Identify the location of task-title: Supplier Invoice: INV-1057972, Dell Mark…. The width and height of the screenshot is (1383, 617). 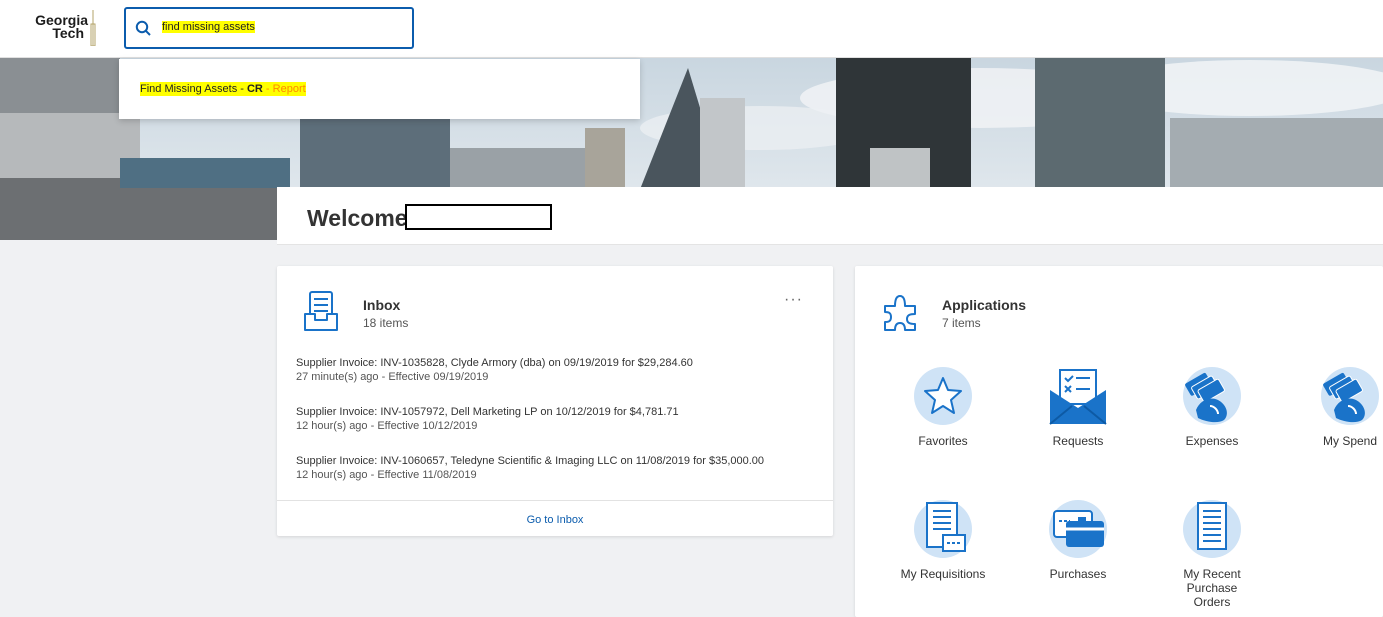
(487, 412).